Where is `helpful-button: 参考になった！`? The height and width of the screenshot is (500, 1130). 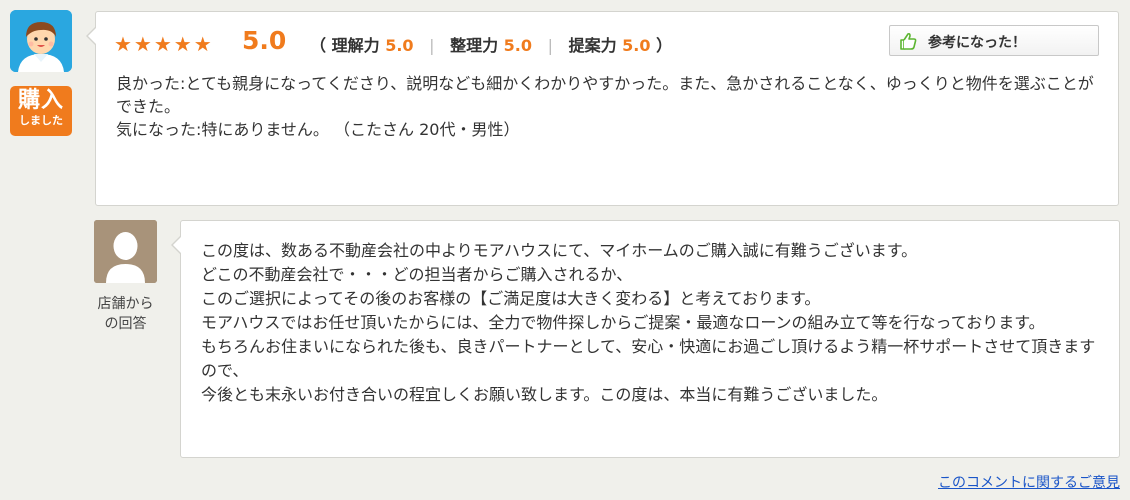 helpful-button: 参考になった！ is located at coordinates (994, 40).